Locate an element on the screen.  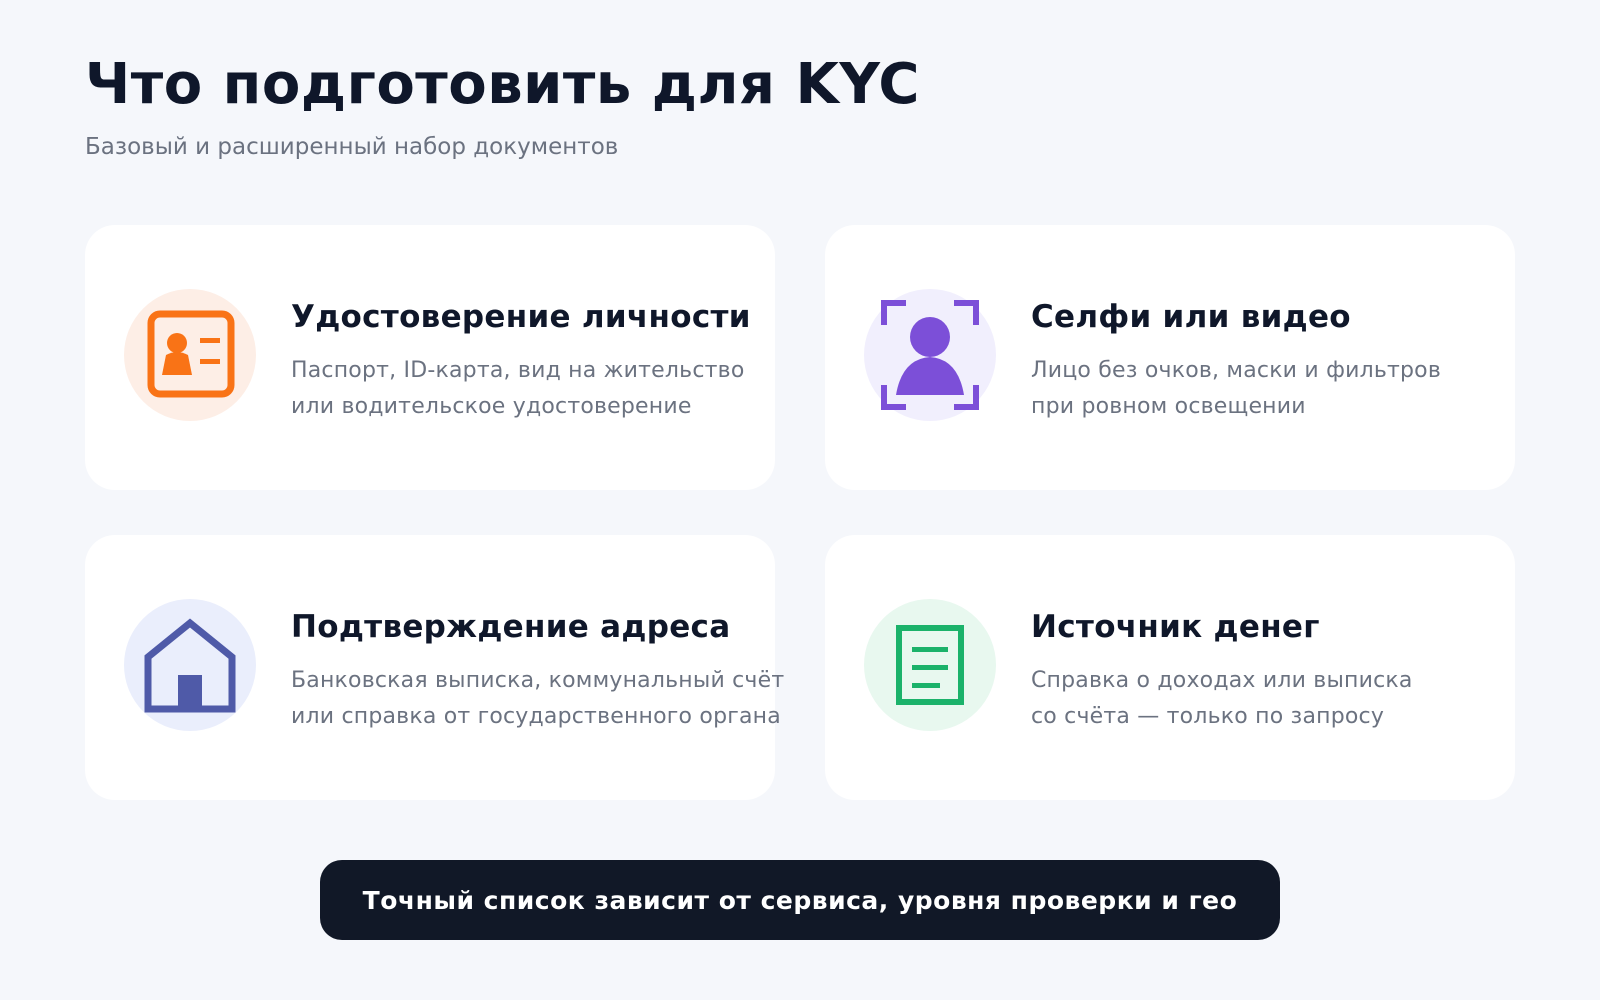
card-title: Подтверждение адреса is located at coordinates (511, 627).